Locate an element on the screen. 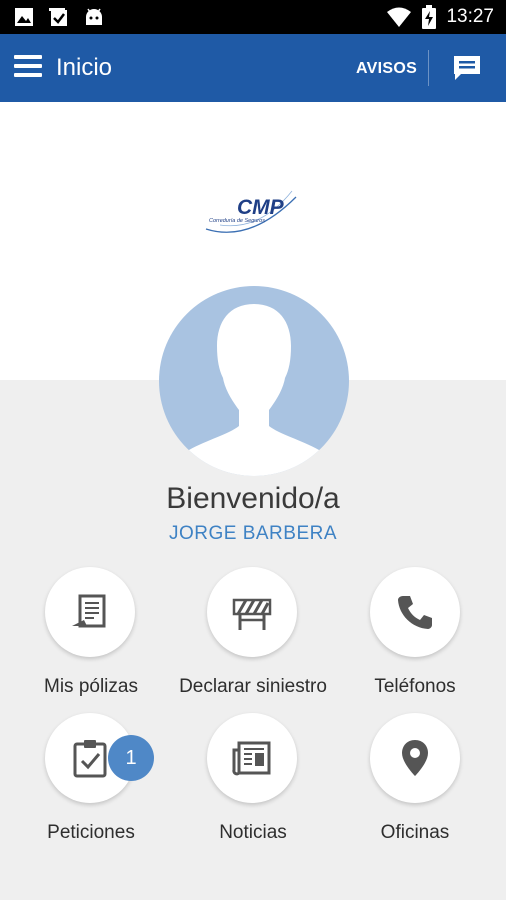 This screenshot has width=506, height=900. app-bar-divider is located at coordinates (428, 68).